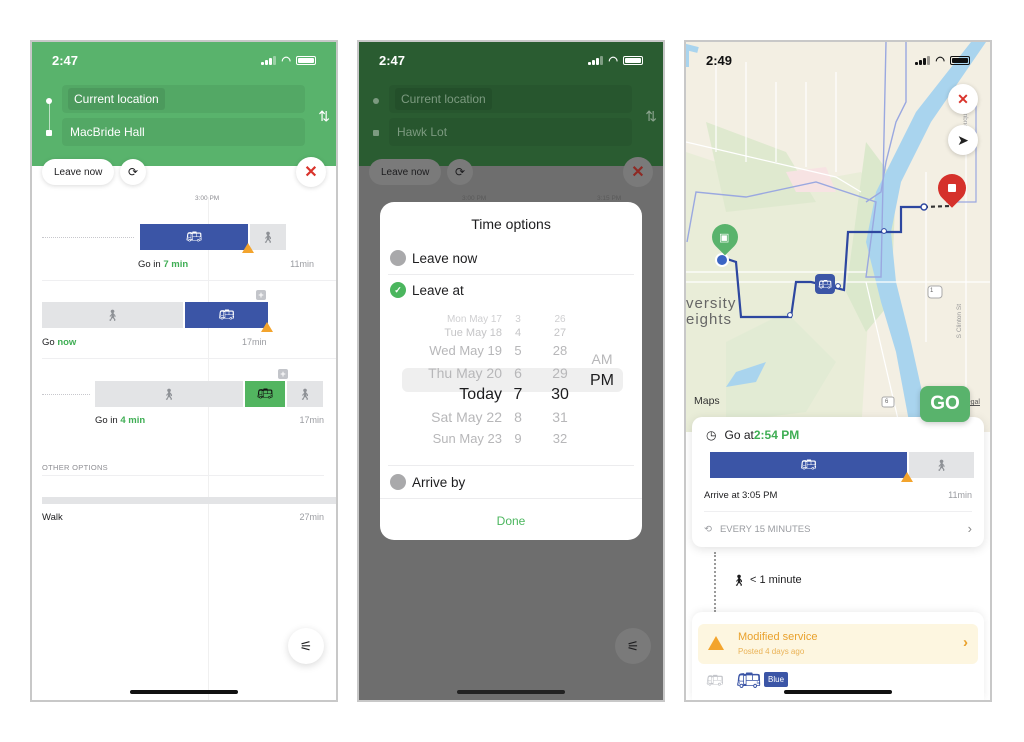 This screenshot has width=1024, height=742. What do you see at coordinates (560, 394) in the screenshot?
I see `picker-item-selected: 30` at bounding box center [560, 394].